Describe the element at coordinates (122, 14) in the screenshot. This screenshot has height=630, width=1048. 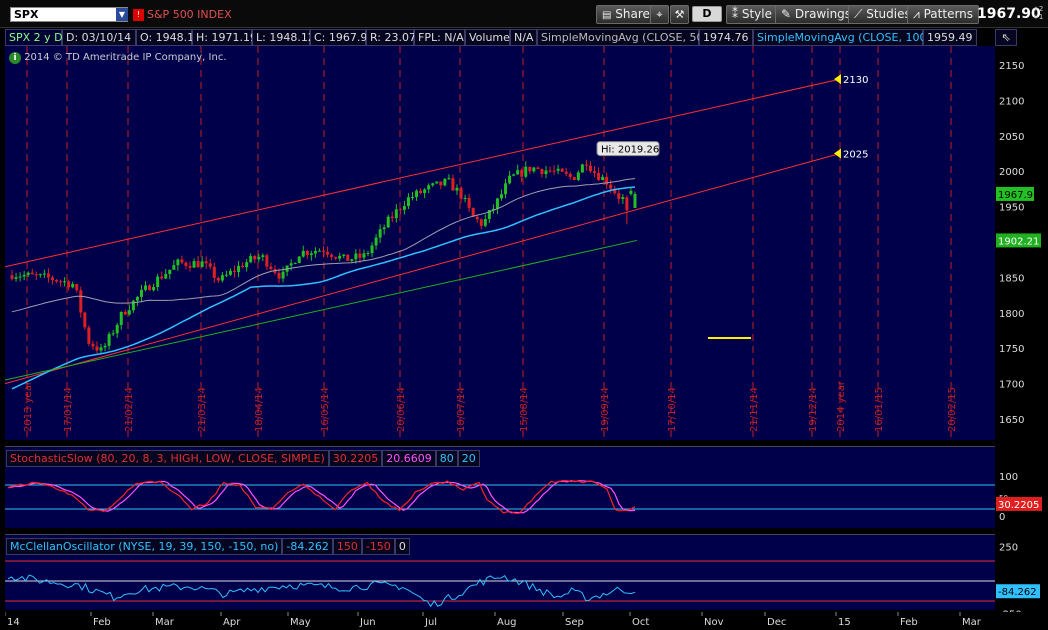
I see `chevron-down-icon: ▼` at that location.